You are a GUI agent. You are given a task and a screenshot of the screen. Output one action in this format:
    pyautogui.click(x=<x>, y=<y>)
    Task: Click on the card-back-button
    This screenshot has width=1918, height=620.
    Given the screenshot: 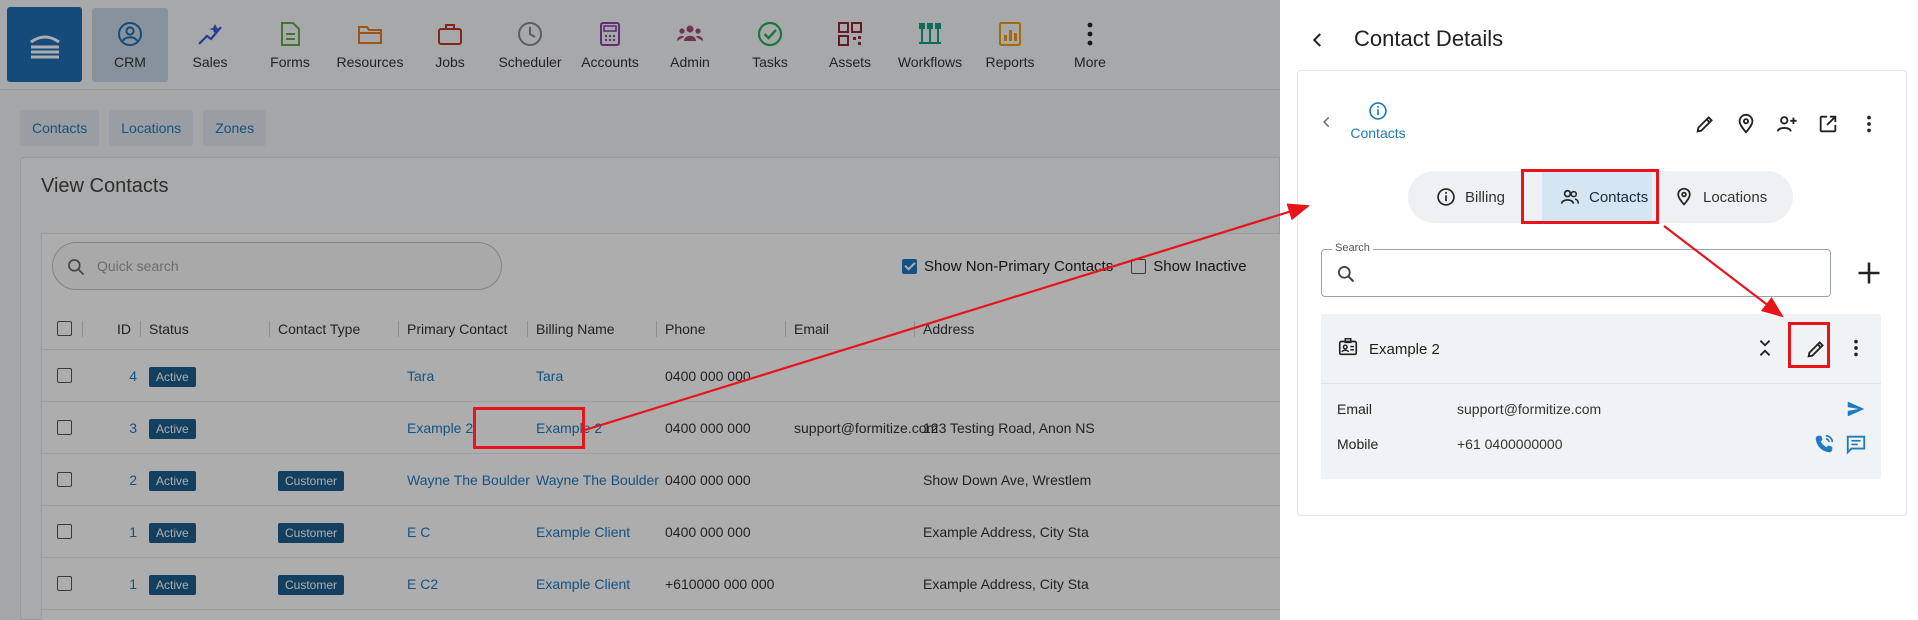 What is the action you would take?
    pyautogui.click(x=1327, y=124)
    